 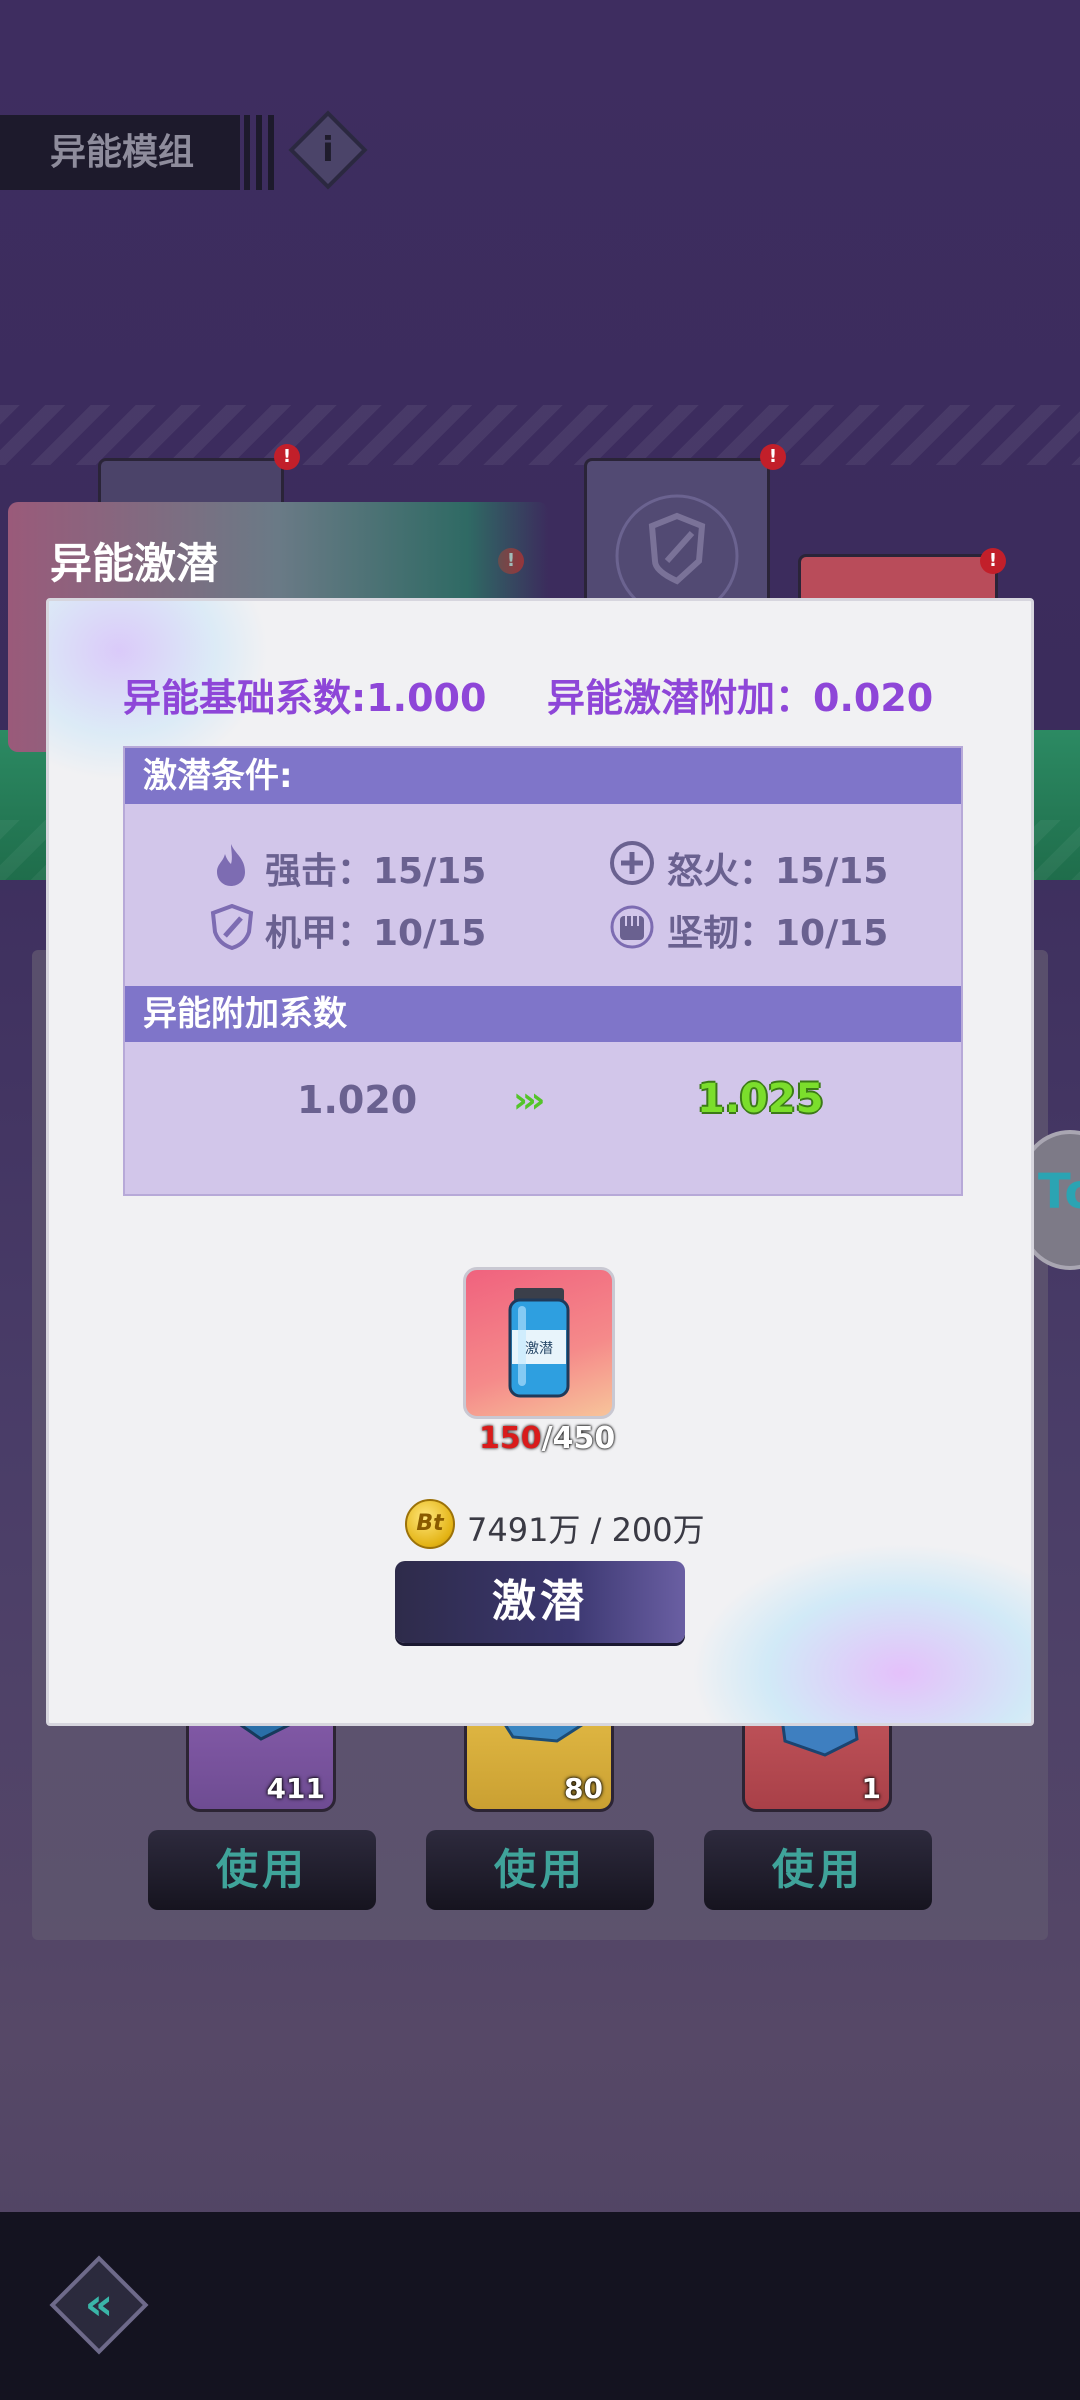 I want to click on serum-bottle-icon: 激潜, so click(x=539, y=1343).